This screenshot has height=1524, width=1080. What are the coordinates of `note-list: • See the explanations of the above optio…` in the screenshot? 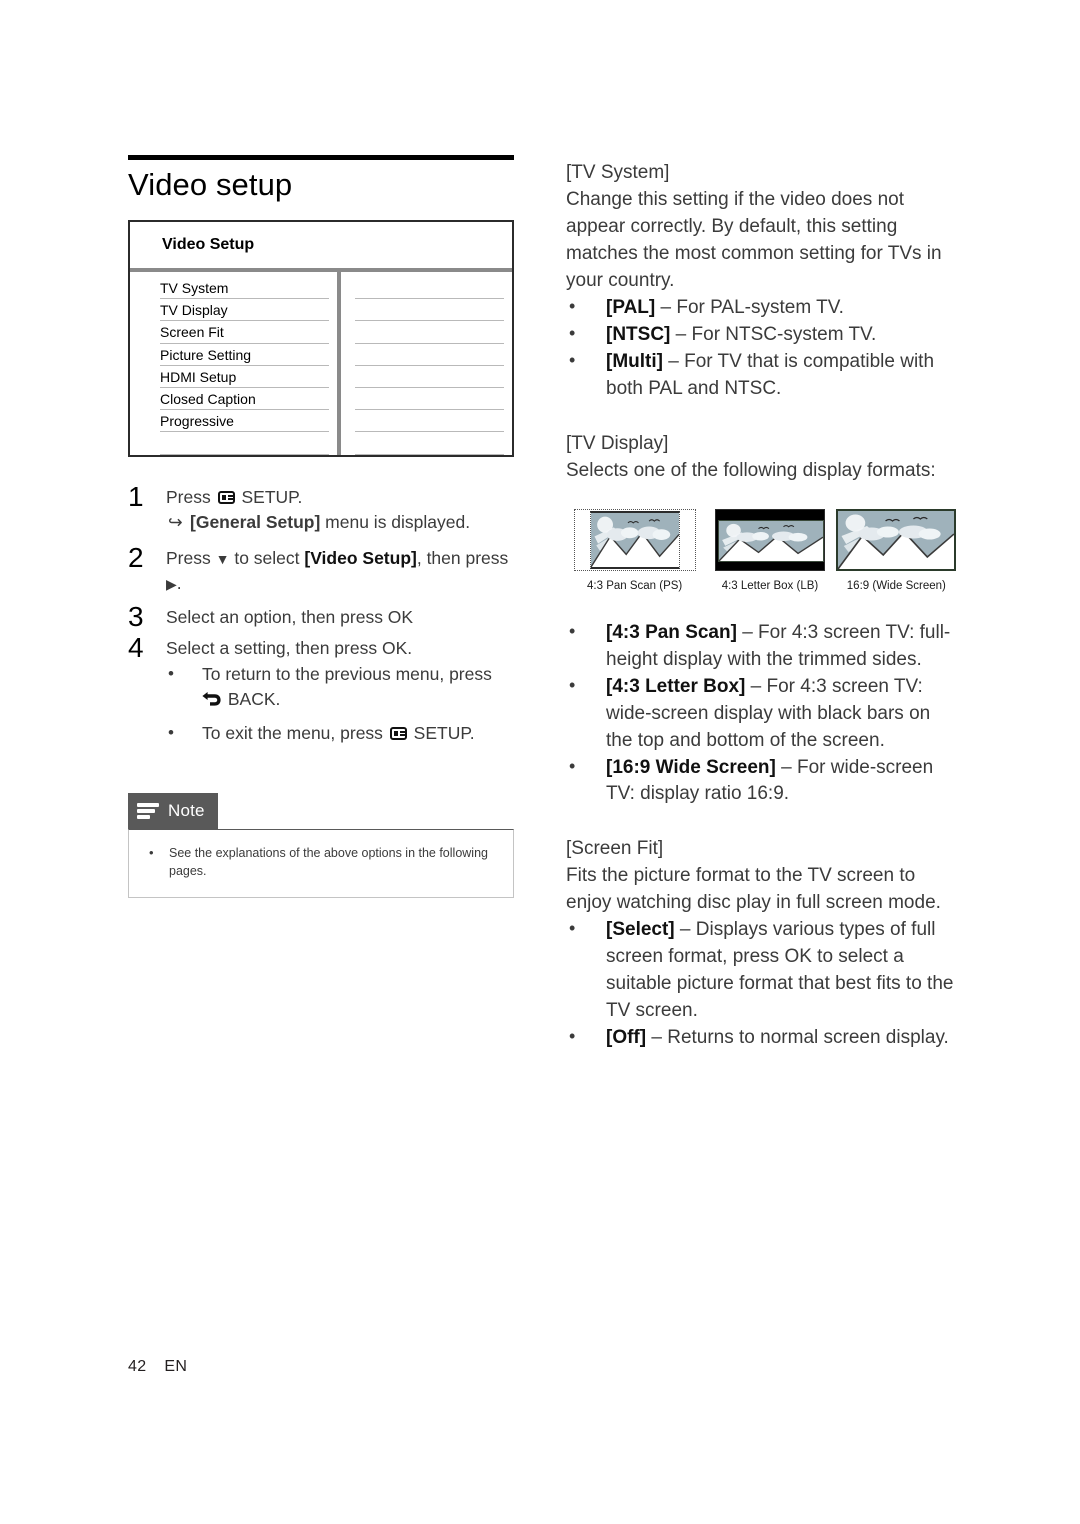 It's located at (322, 863).